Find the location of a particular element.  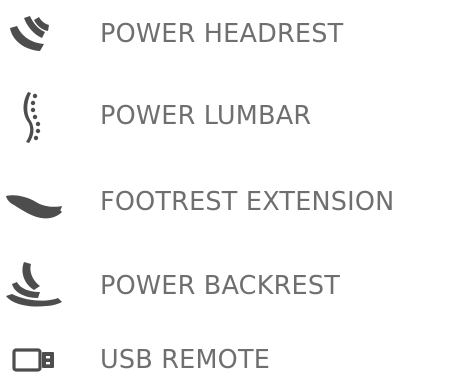

feature-label: POWER BACKREST is located at coordinates (220, 286).